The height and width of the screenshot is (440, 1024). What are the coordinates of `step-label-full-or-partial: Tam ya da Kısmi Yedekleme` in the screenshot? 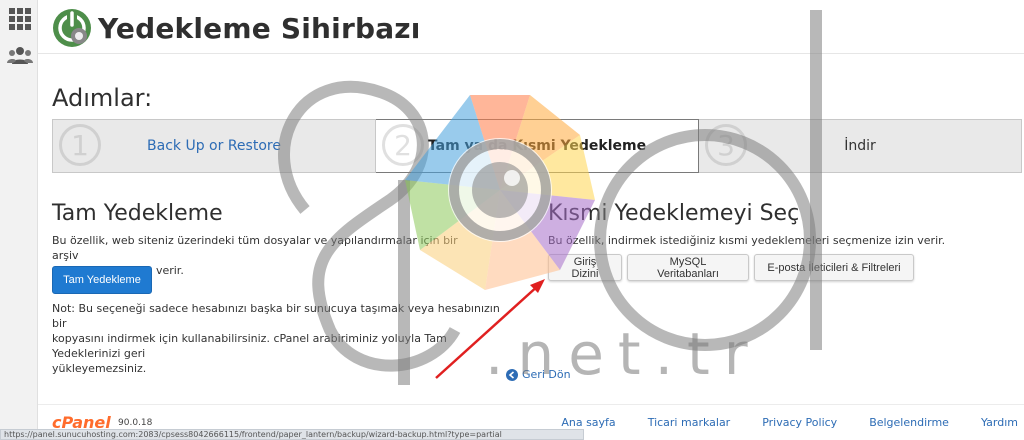 It's located at (537, 146).